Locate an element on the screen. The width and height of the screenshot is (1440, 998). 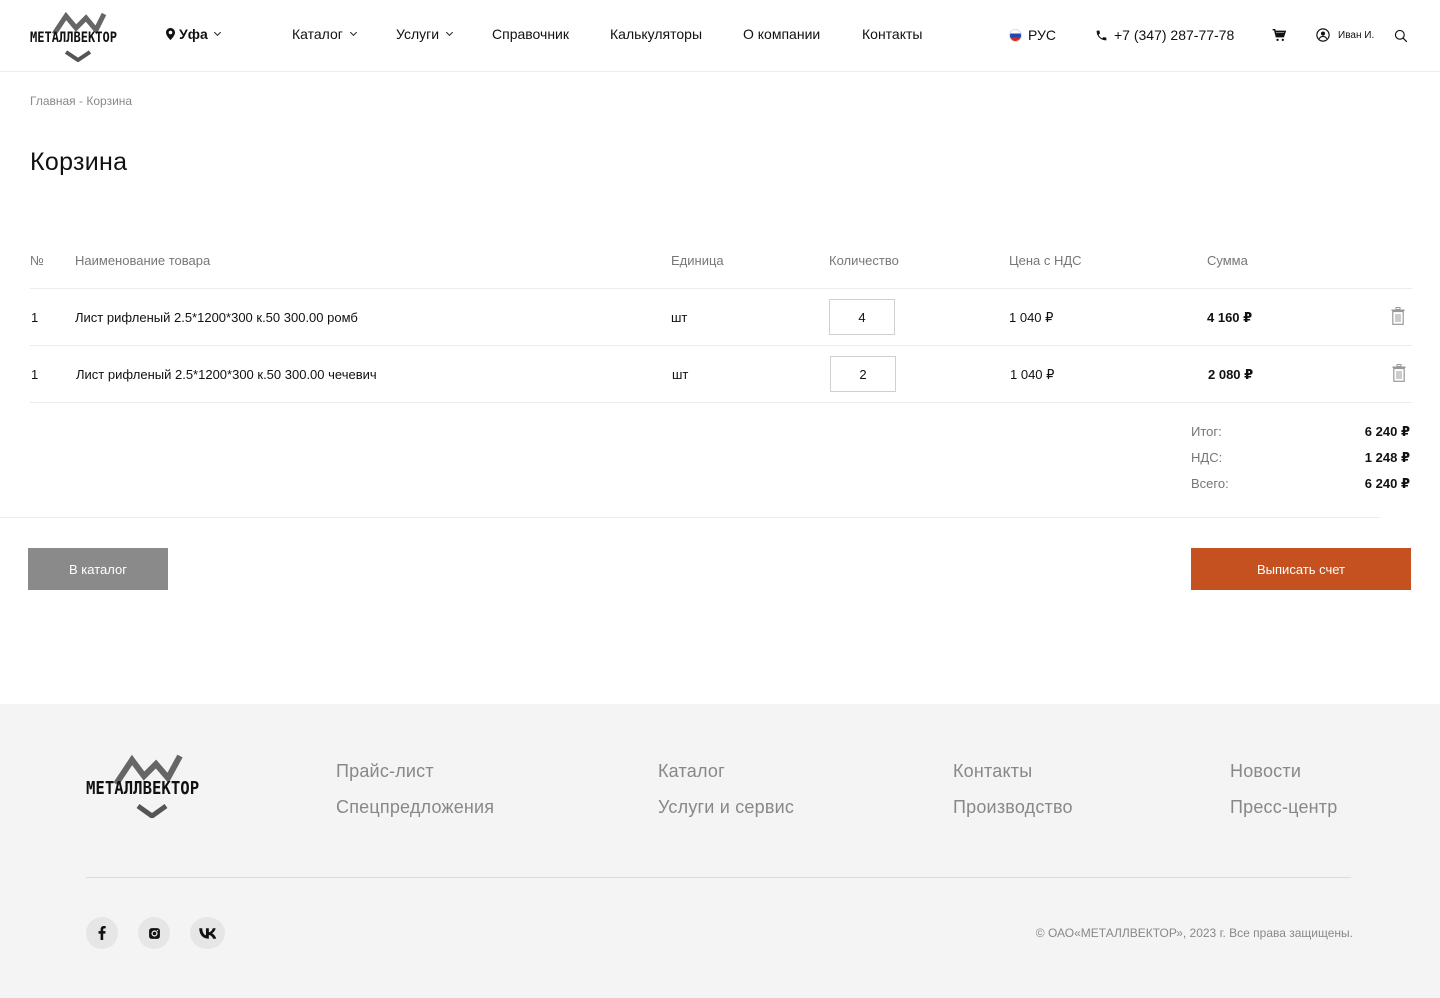
subtotal-label: Итог: is located at coordinates (1206, 431).